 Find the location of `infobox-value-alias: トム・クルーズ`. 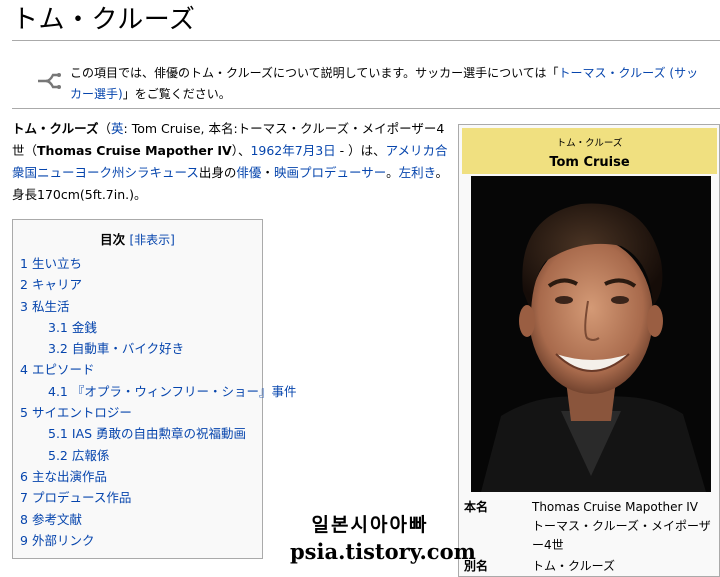

infobox-value-alias: トム・クルーズ is located at coordinates (574, 566).